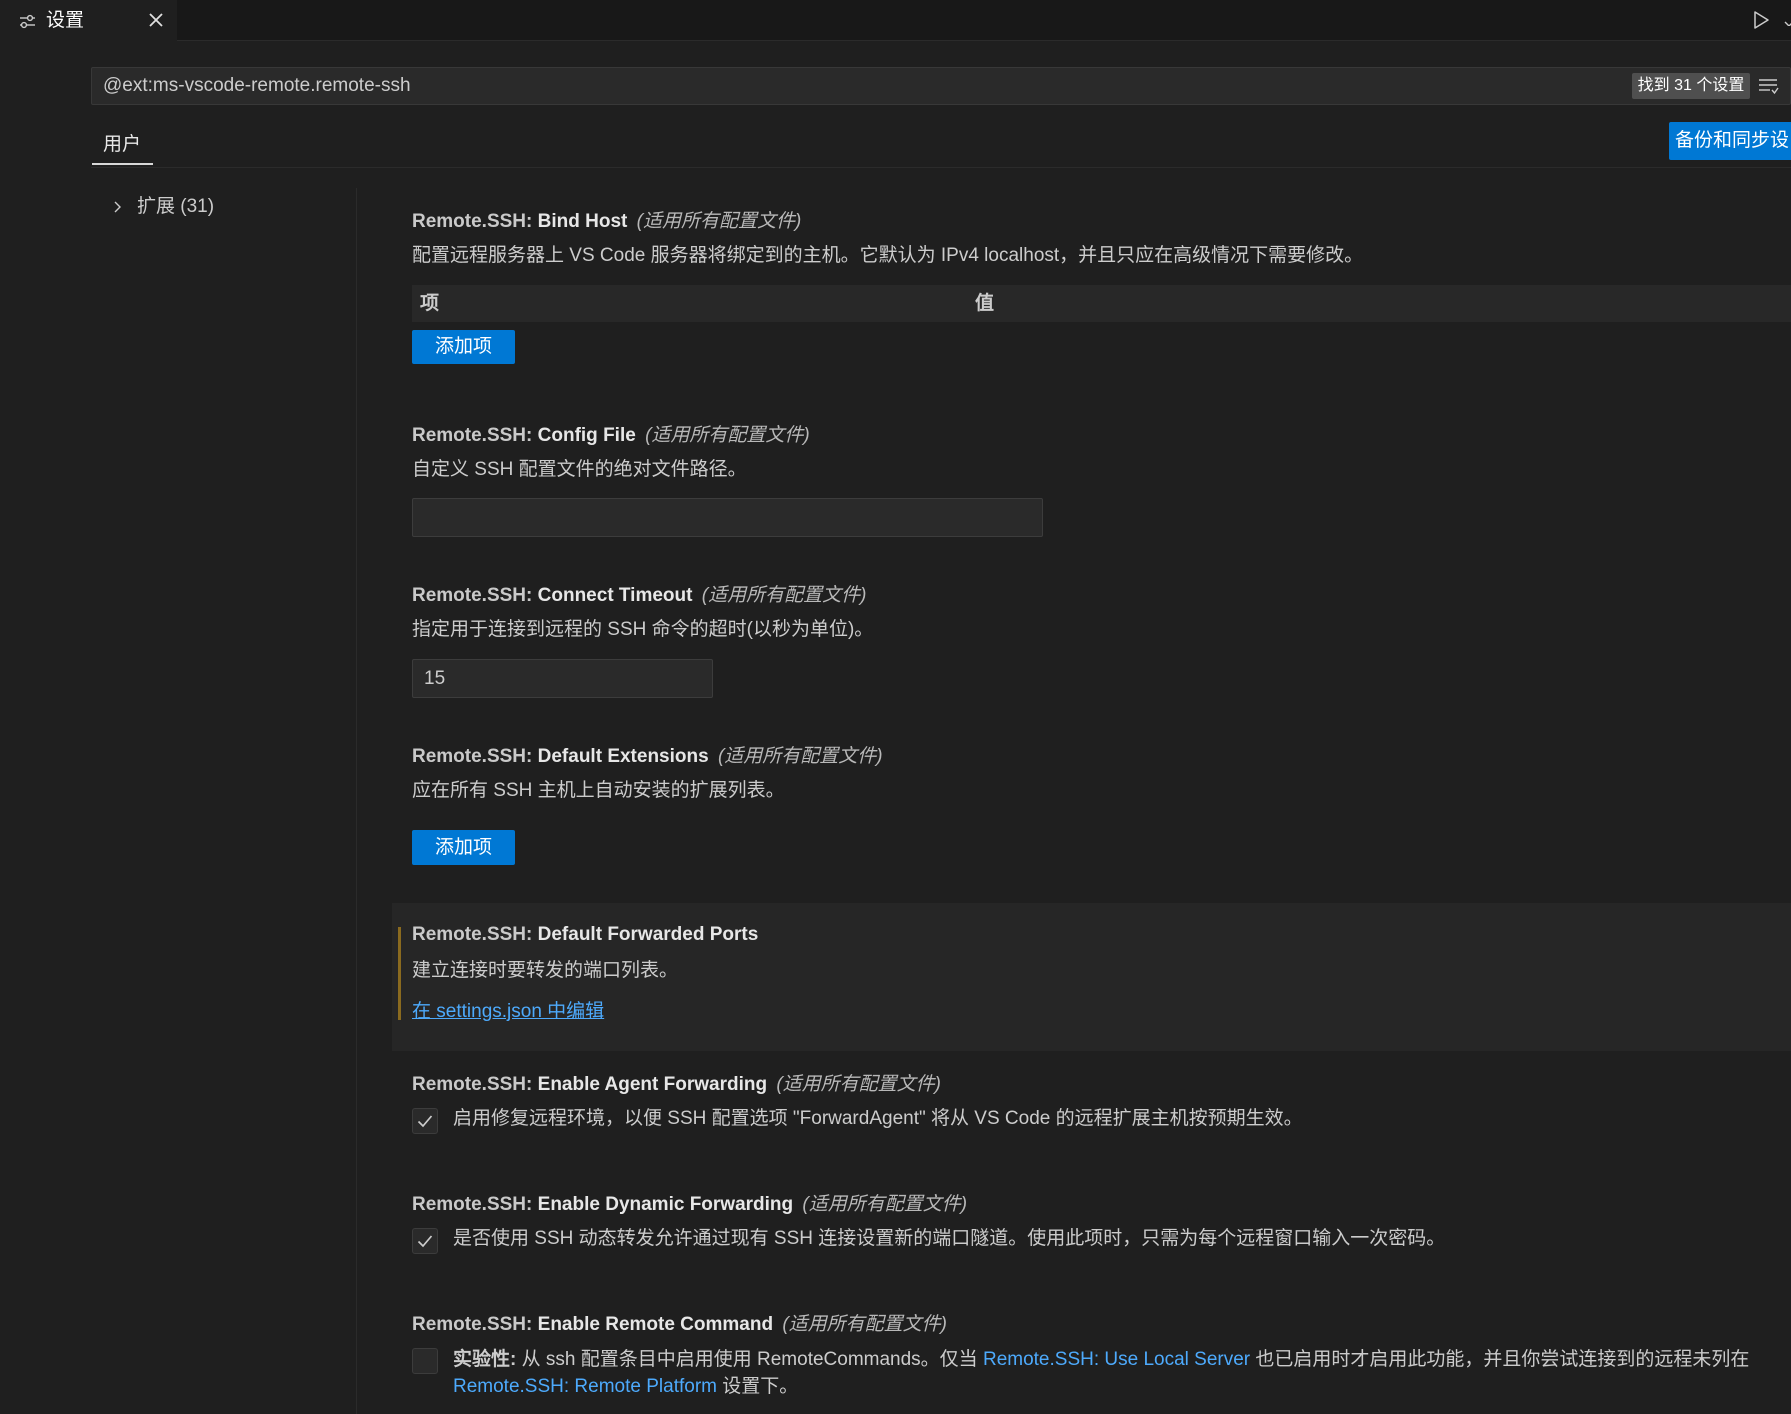  Describe the element at coordinates (652, 1084) in the screenshot. I see `setting-label: Enable Agent Forwarding` at that location.